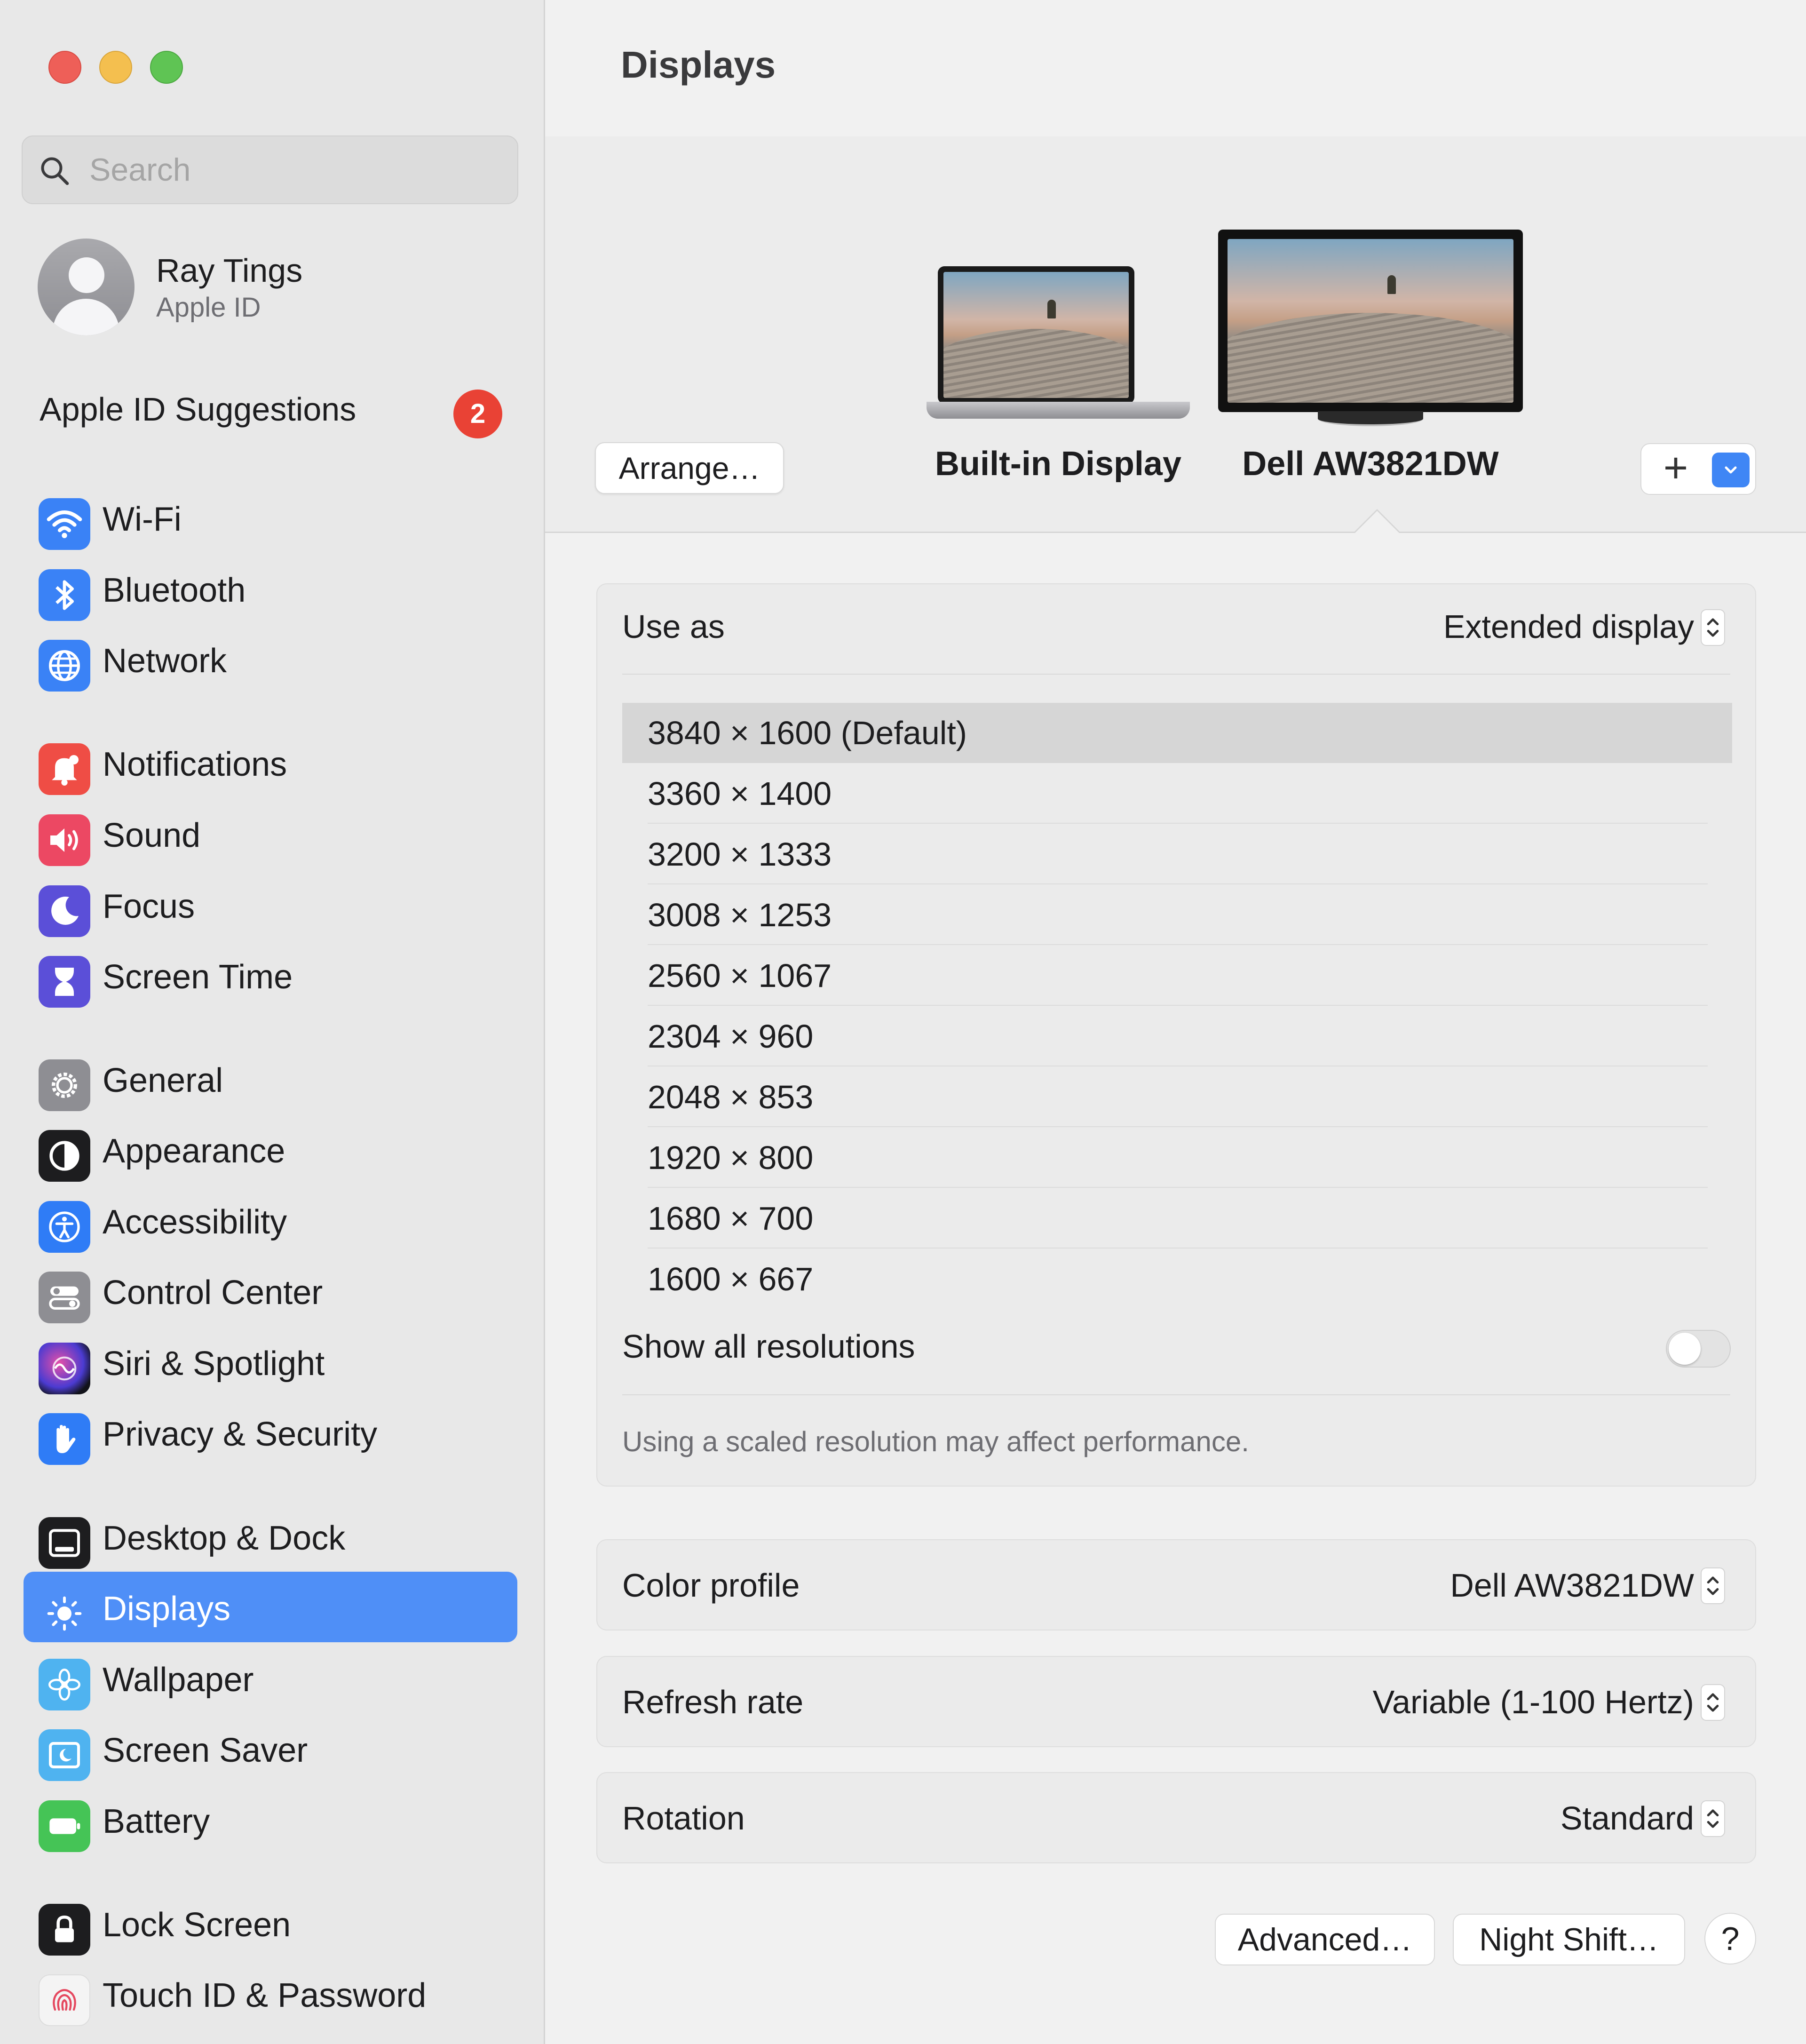 The width and height of the screenshot is (1806, 2044). I want to click on siri-icon, so click(65, 1368).